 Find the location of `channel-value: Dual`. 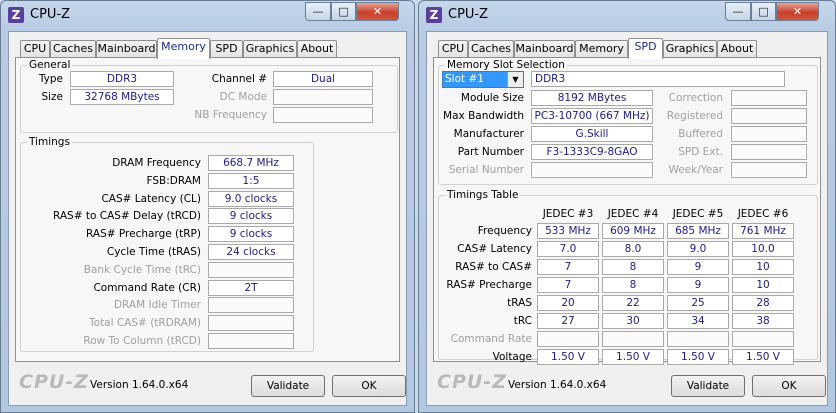

channel-value: Dual is located at coordinates (323, 79).